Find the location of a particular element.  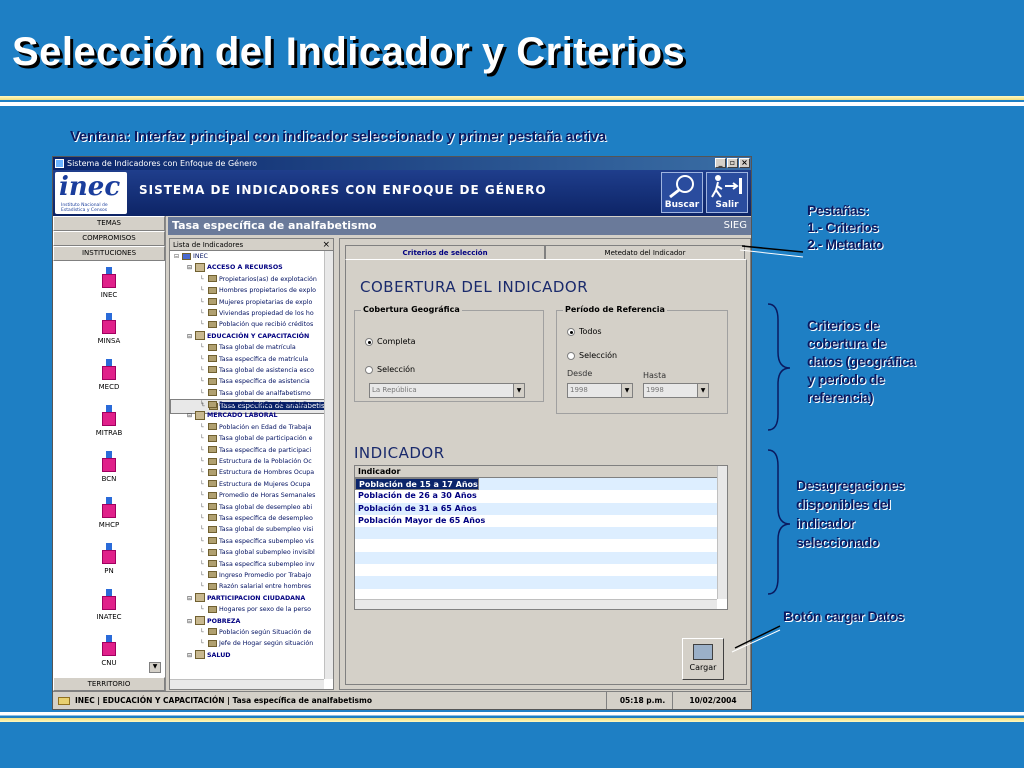

annotation-pestanas: Pestañas: 1.- Criterios 2.- Metadato is located at coordinates (845, 227).